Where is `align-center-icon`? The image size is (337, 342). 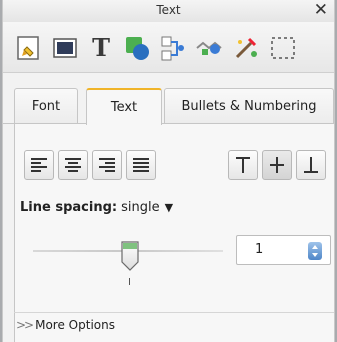
align-center-icon is located at coordinates (73, 165).